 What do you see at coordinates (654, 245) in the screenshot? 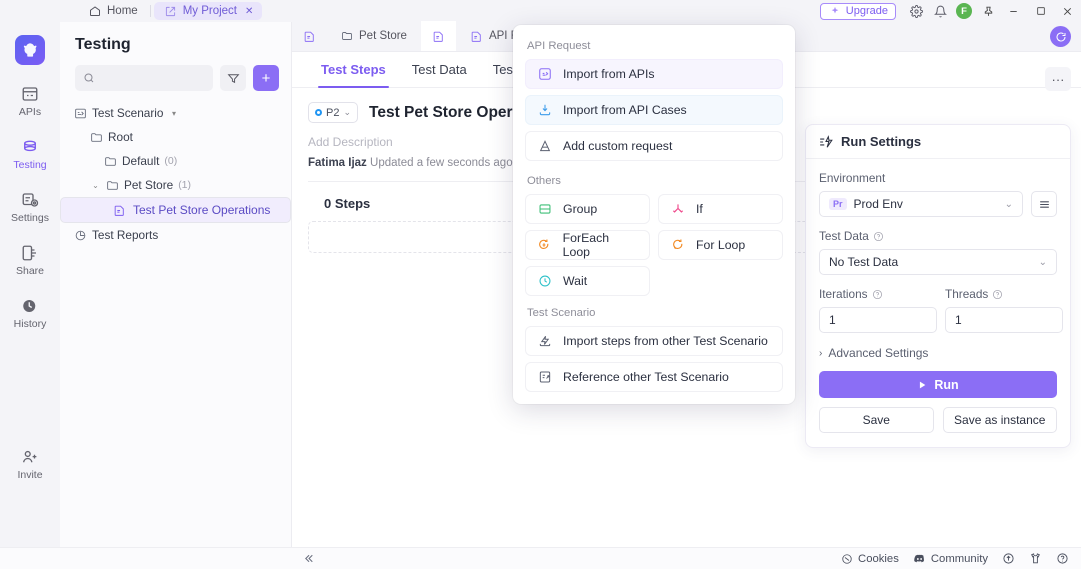
I see `menu-others-grid: Group If ForEach Loop For Loop Wait` at bounding box center [654, 245].